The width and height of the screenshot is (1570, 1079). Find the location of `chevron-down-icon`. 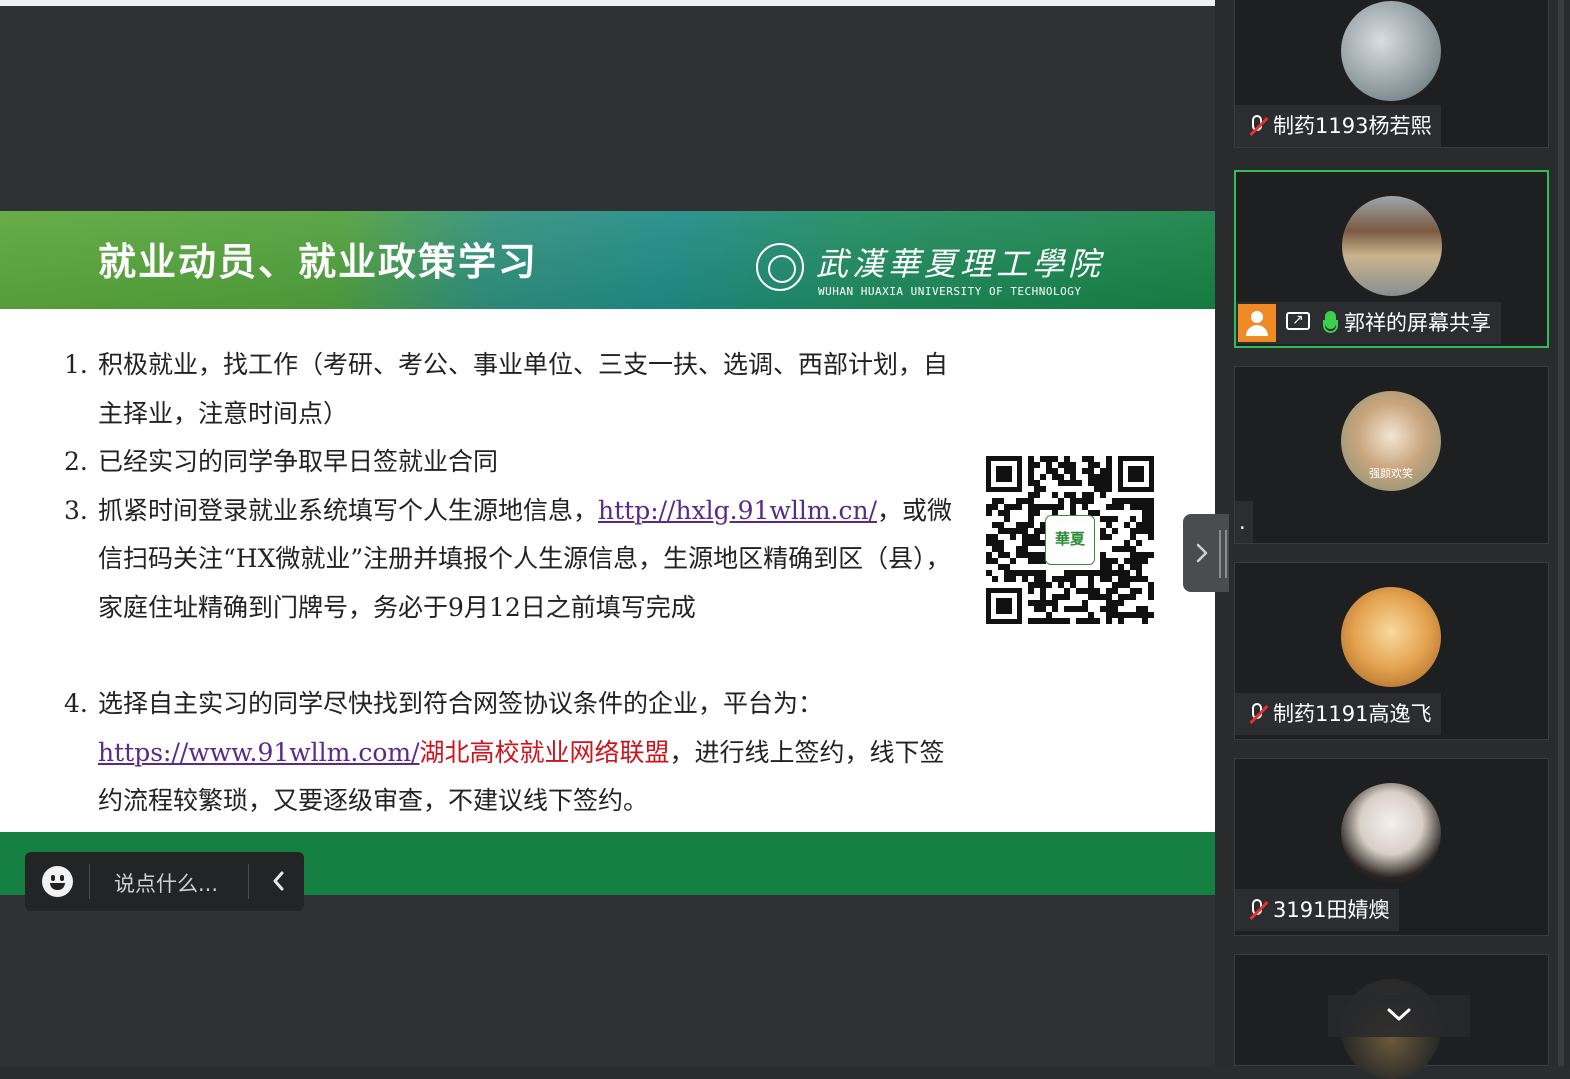

chevron-down-icon is located at coordinates (1399, 1014).